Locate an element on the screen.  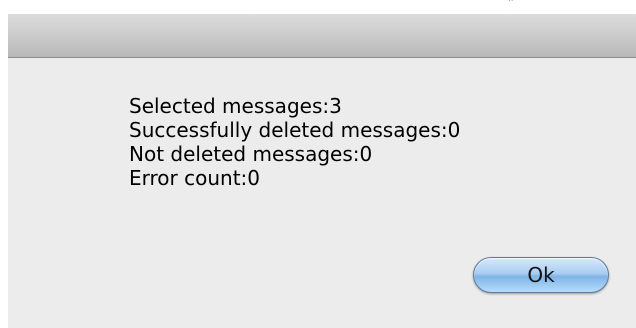
error-count-text: Error count:0 is located at coordinates (194, 178).